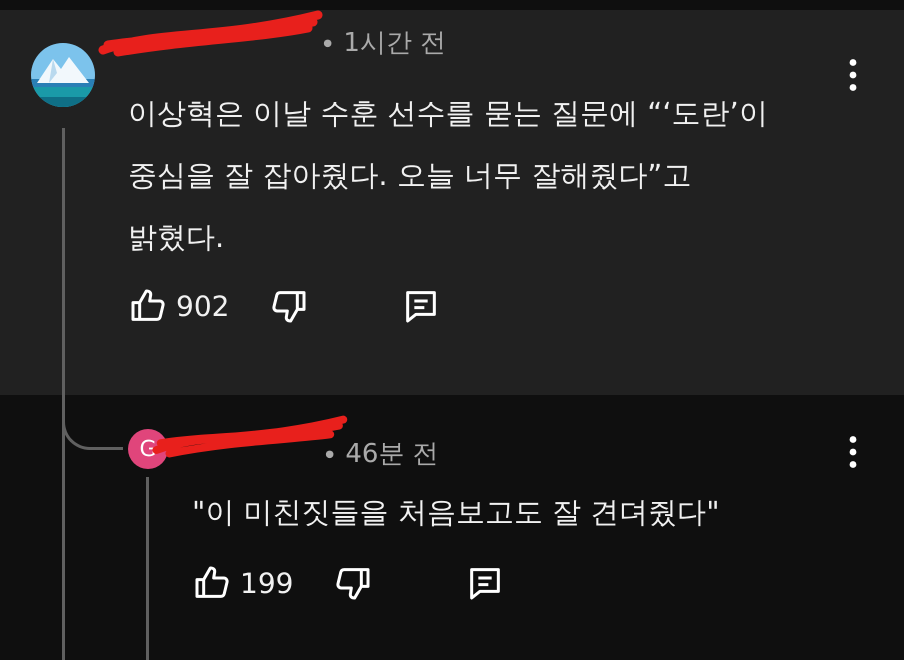  I want to click on reply-time: 46분 전, so click(392, 454).